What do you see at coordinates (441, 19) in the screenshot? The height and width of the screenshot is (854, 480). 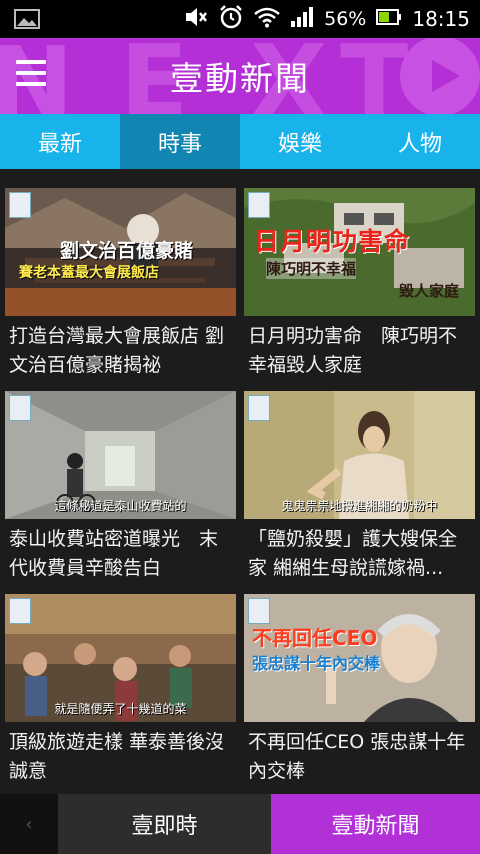 I see `clock: 18:15` at bounding box center [441, 19].